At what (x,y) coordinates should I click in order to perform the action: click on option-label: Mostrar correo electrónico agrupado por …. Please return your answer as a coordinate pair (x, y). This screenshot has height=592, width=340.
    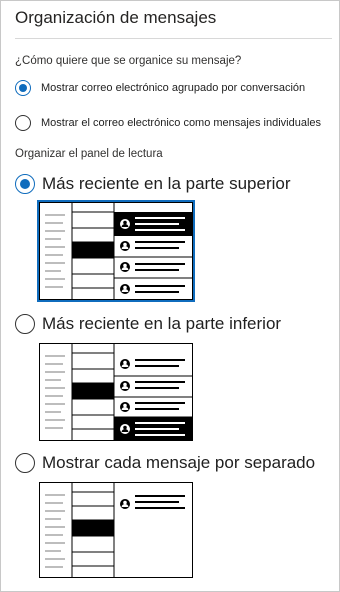
    Looking at the image, I should click on (173, 88).